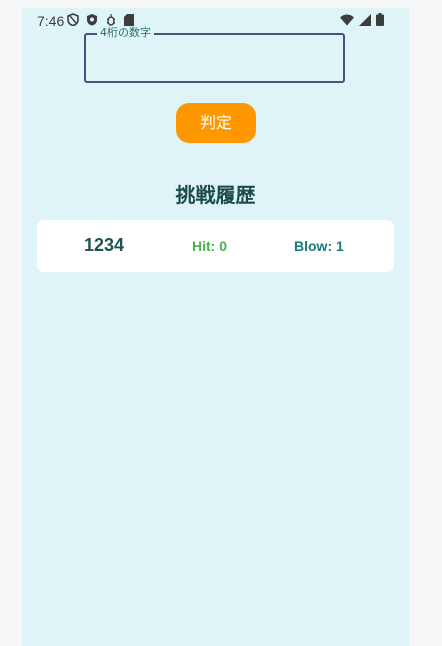 The image size is (442, 646). Describe the element at coordinates (319, 246) in the screenshot. I see `history-blow: Blow: 1` at that location.